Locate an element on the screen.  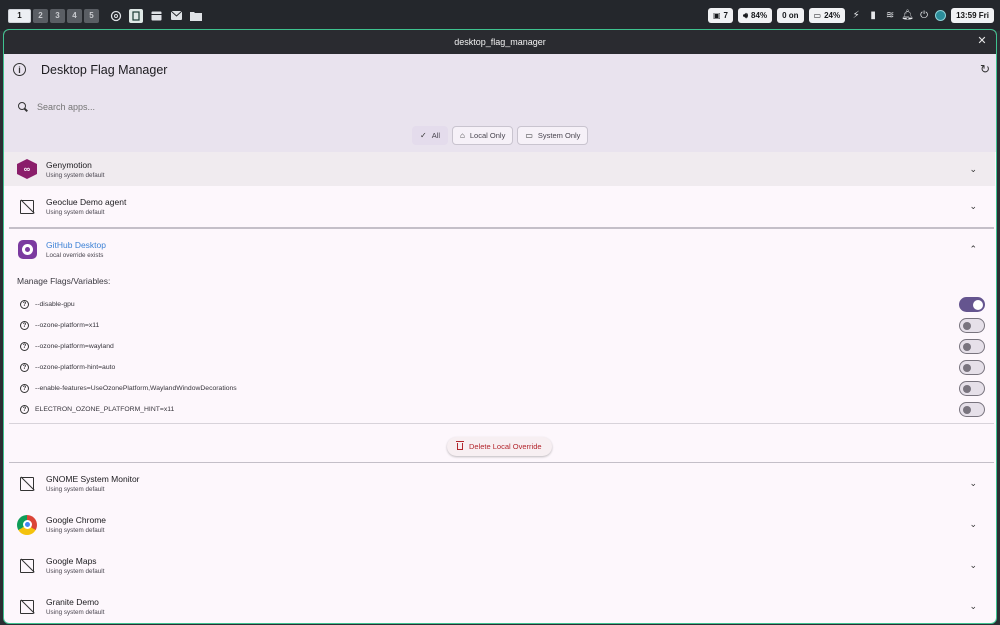
bluetooth-indicator: 0 on is located at coordinates (790, 15).